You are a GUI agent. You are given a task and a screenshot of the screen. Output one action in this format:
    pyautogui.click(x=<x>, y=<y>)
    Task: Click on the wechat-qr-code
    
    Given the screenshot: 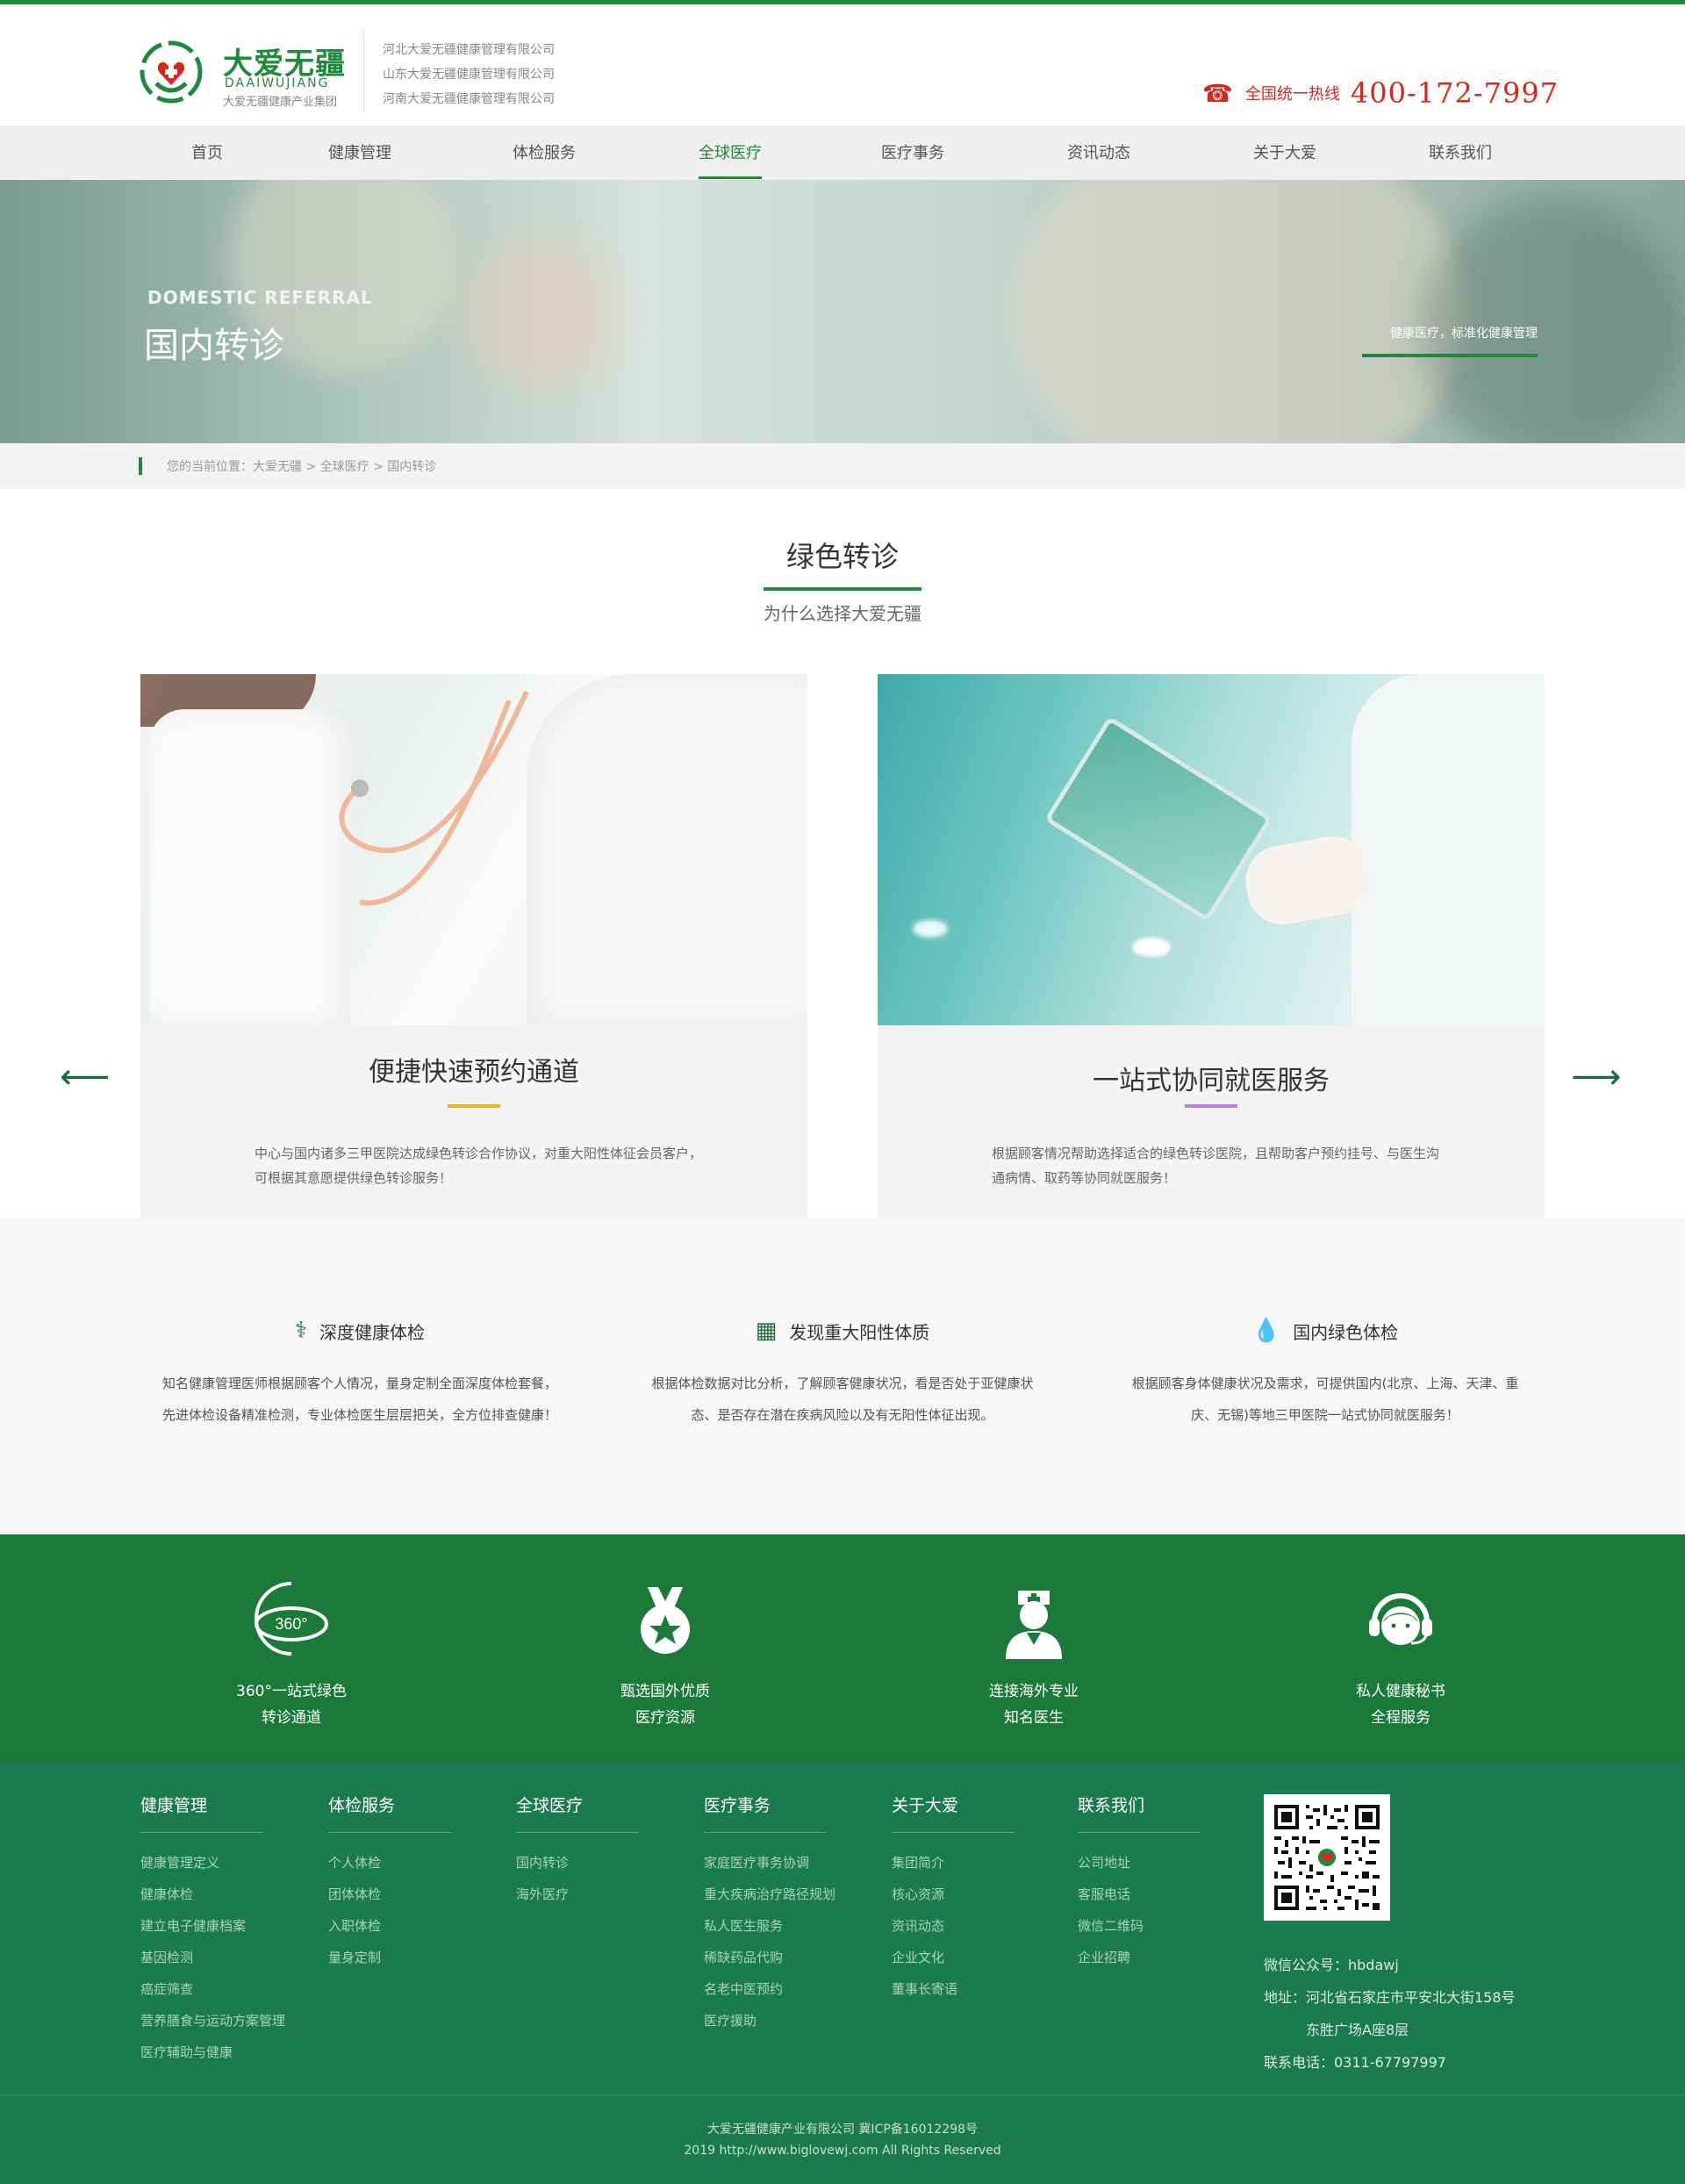 What is the action you would take?
    pyautogui.click(x=1327, y=1857)
    